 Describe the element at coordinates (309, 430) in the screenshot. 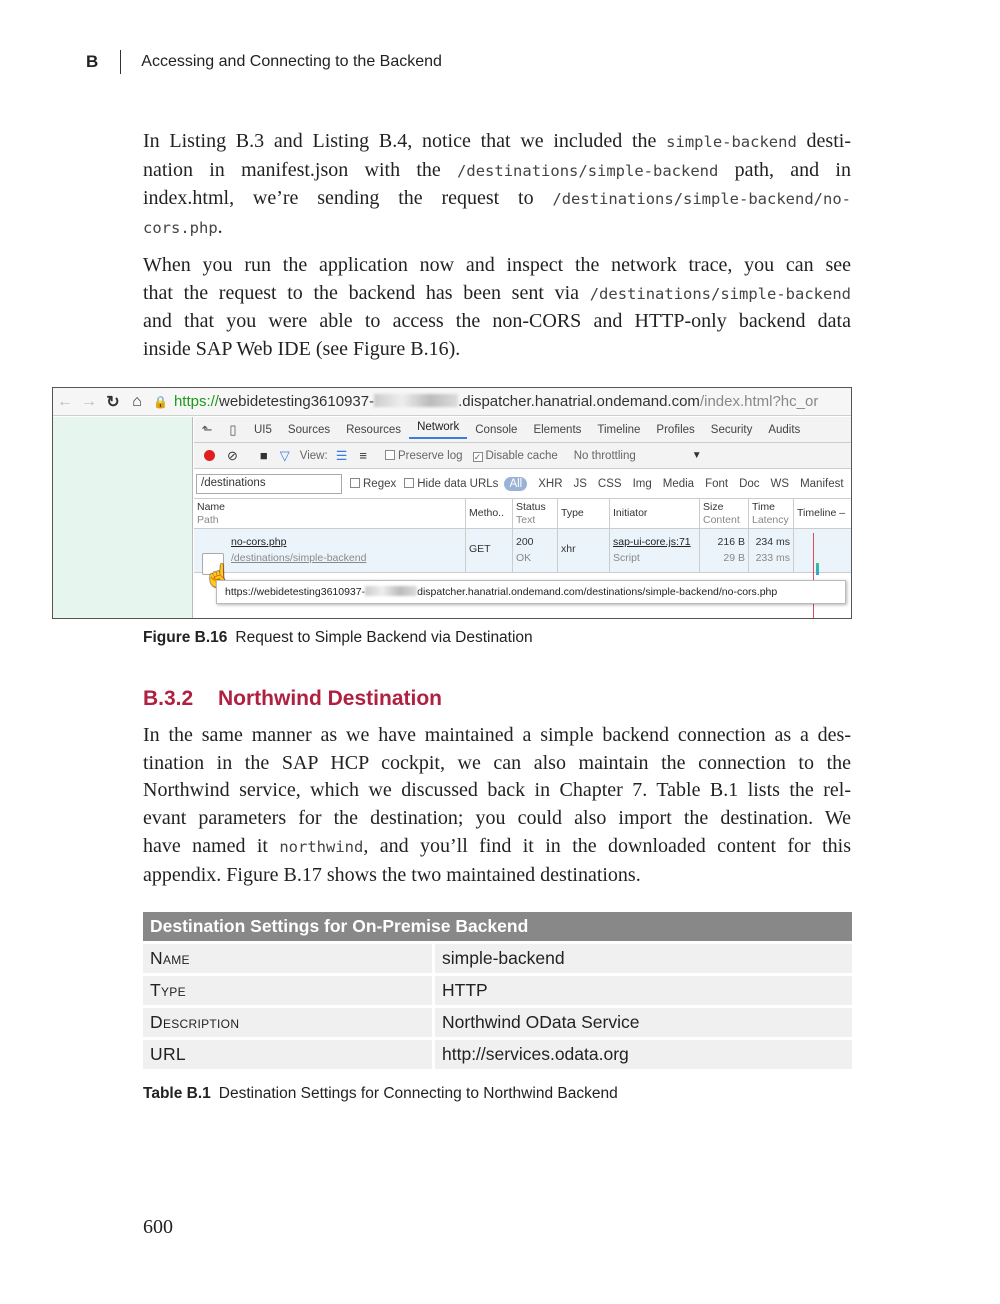

I see `tab-sources: Sources` at that location.